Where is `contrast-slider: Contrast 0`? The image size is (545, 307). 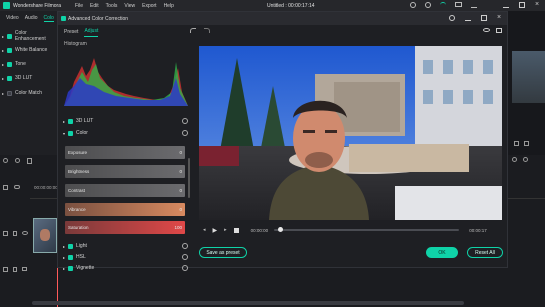 contrast-slider: Contrast 0 is located at coordinates (125, 190).